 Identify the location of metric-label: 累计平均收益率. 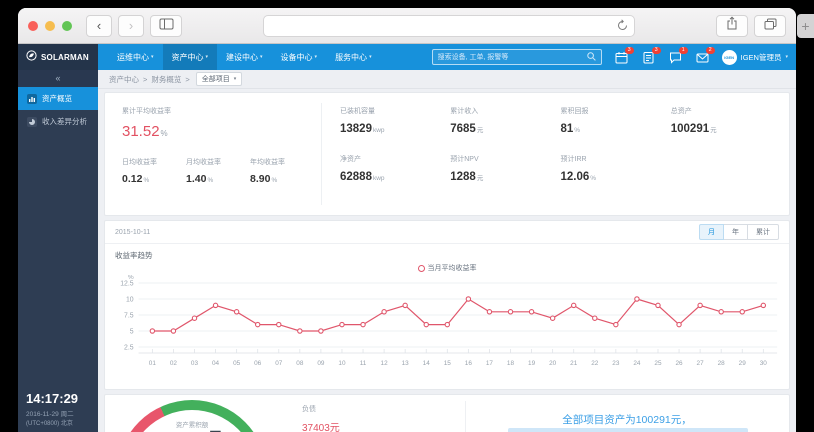
(146, 111).